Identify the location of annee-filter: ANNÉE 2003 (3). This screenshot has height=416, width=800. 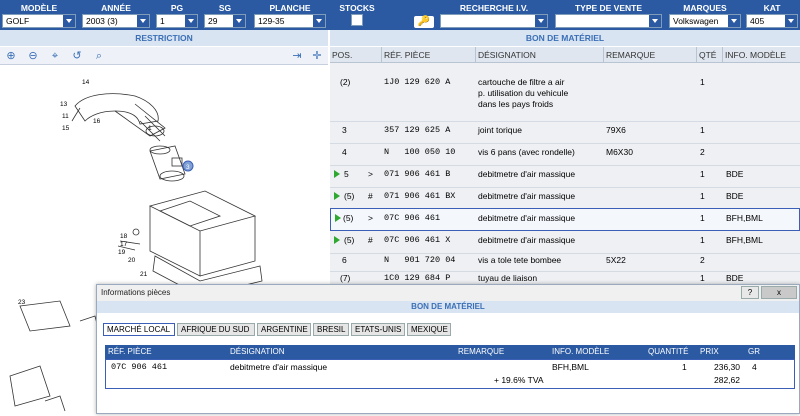
(116, 15).